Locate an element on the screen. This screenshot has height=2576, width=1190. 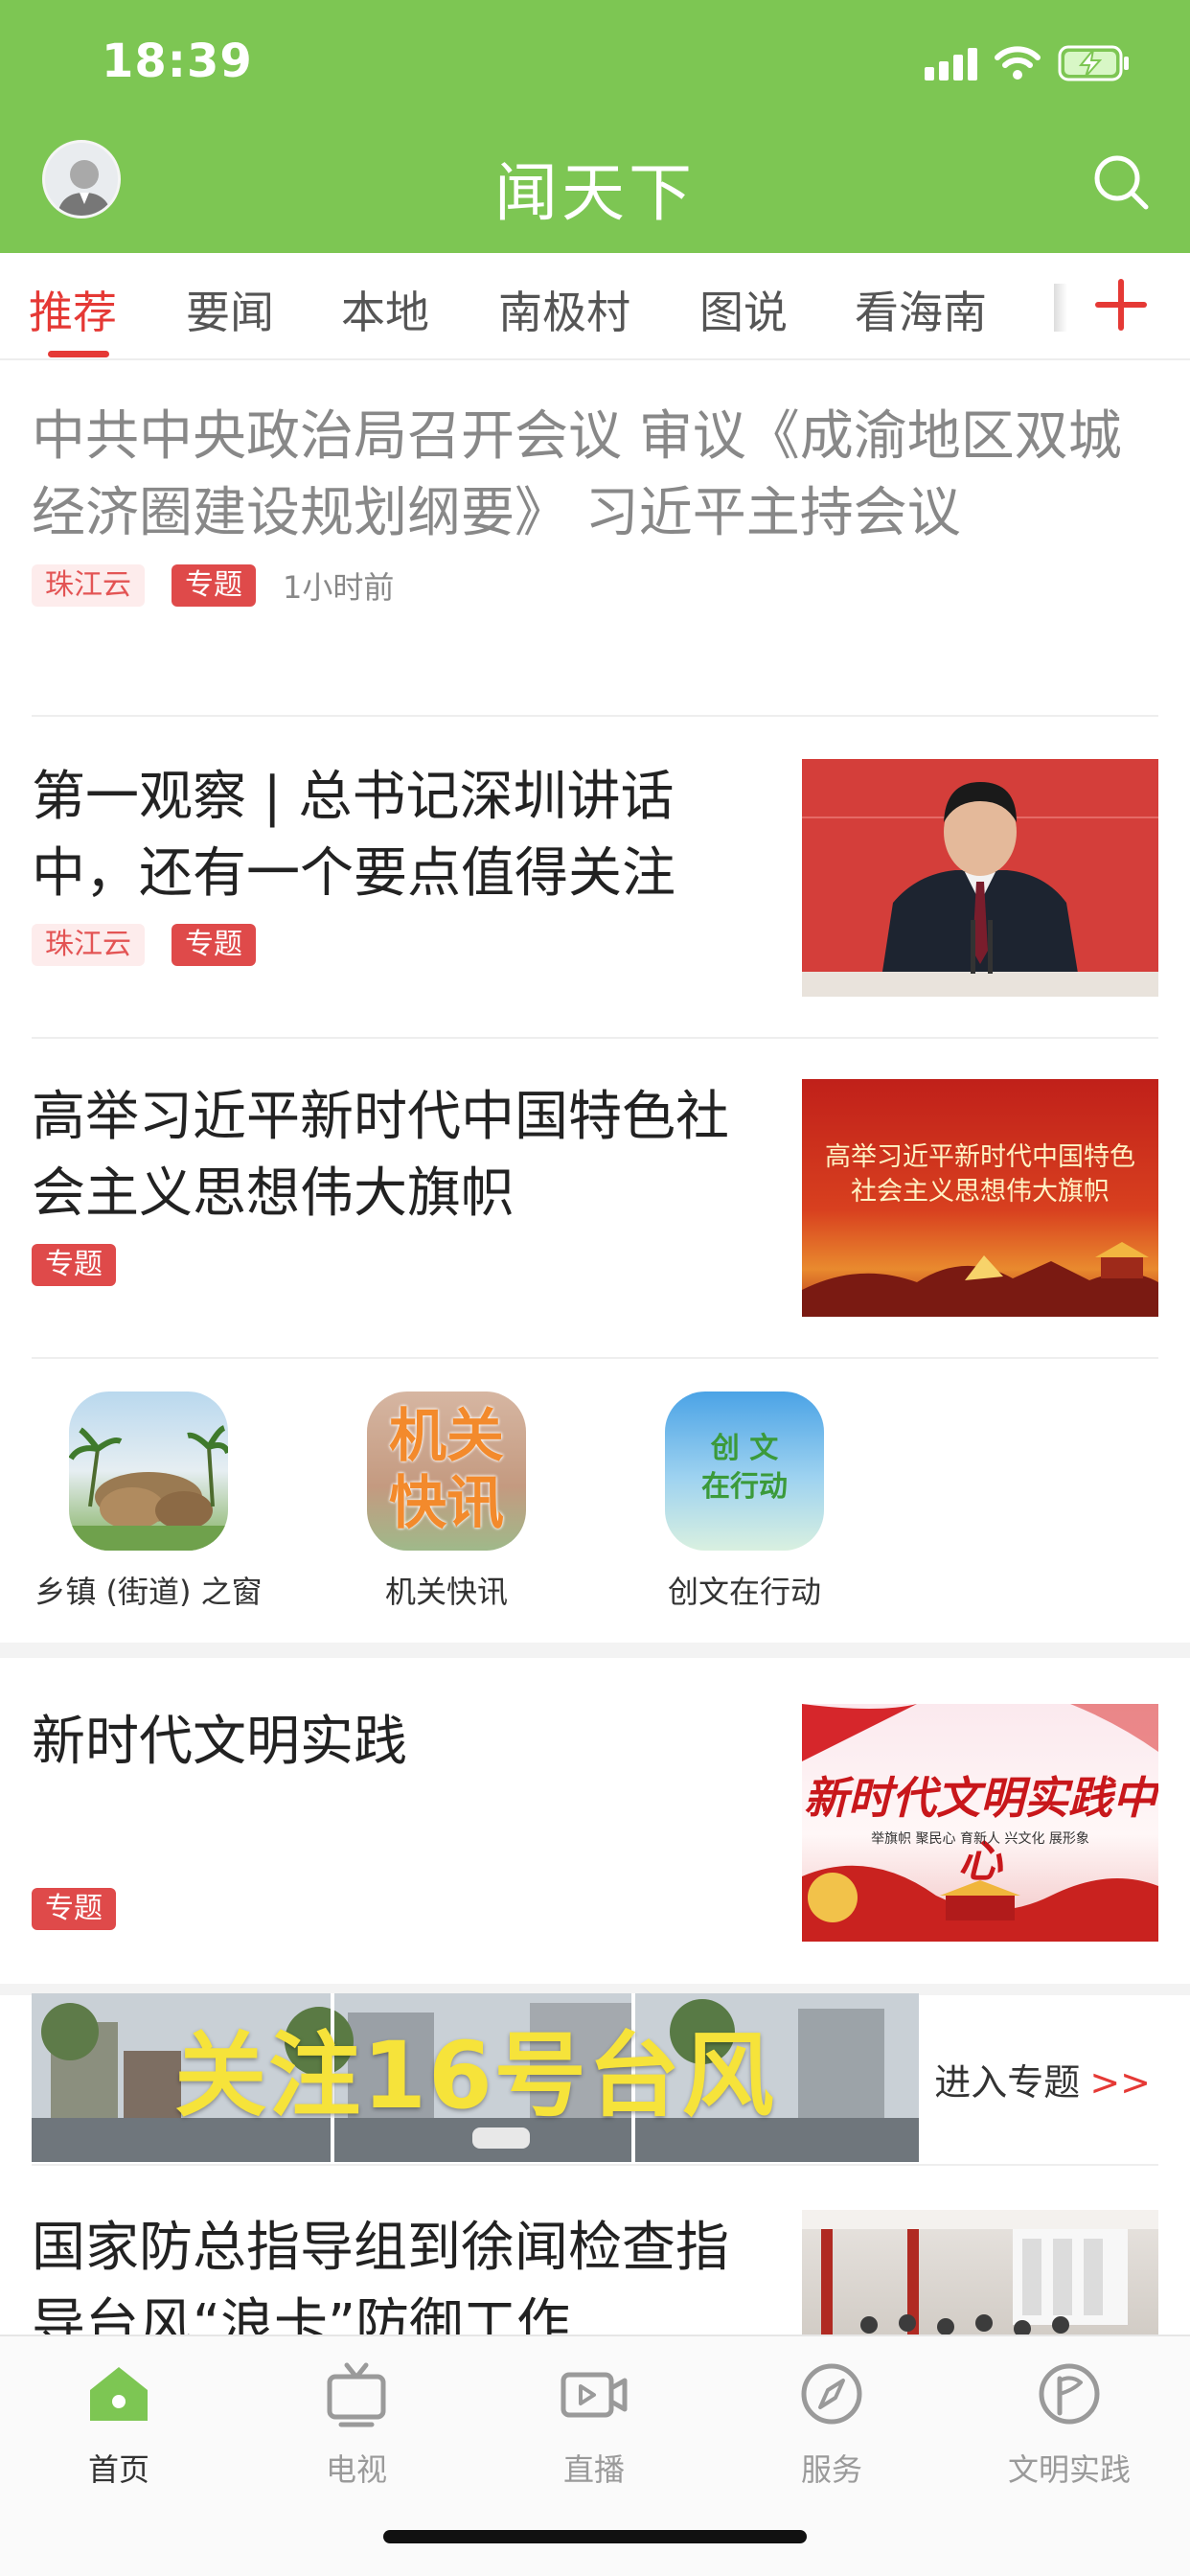
nav-services: 服务 is located at coordinates (832, 2424).